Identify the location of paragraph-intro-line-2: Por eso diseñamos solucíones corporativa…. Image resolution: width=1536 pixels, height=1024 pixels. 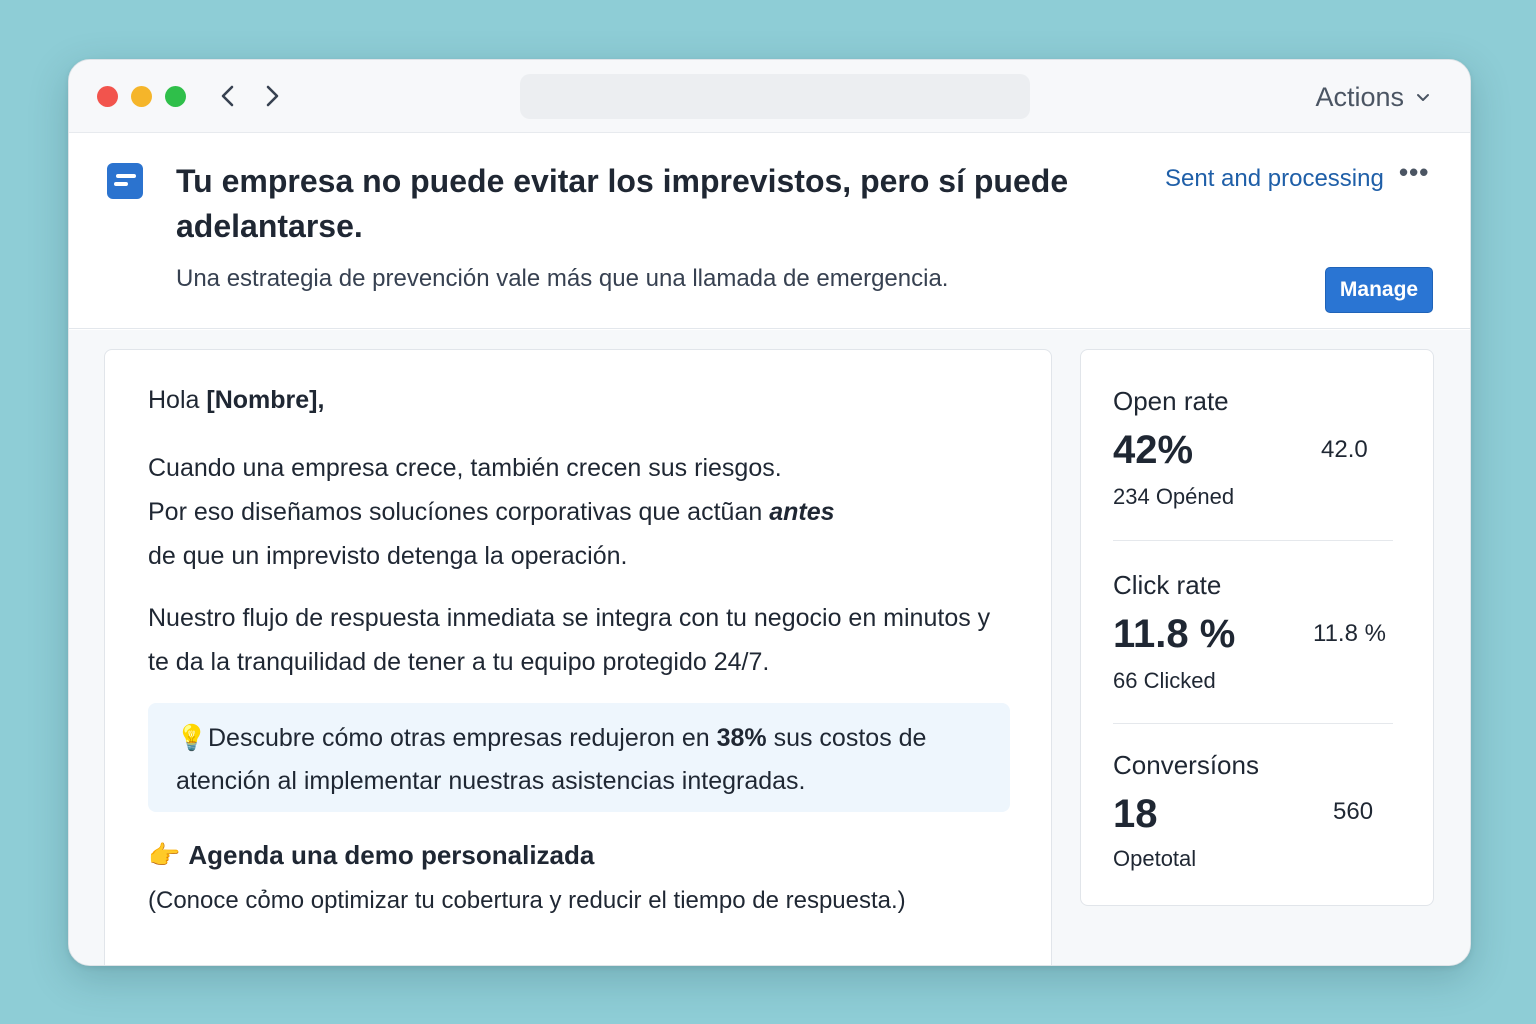
(578, 512).